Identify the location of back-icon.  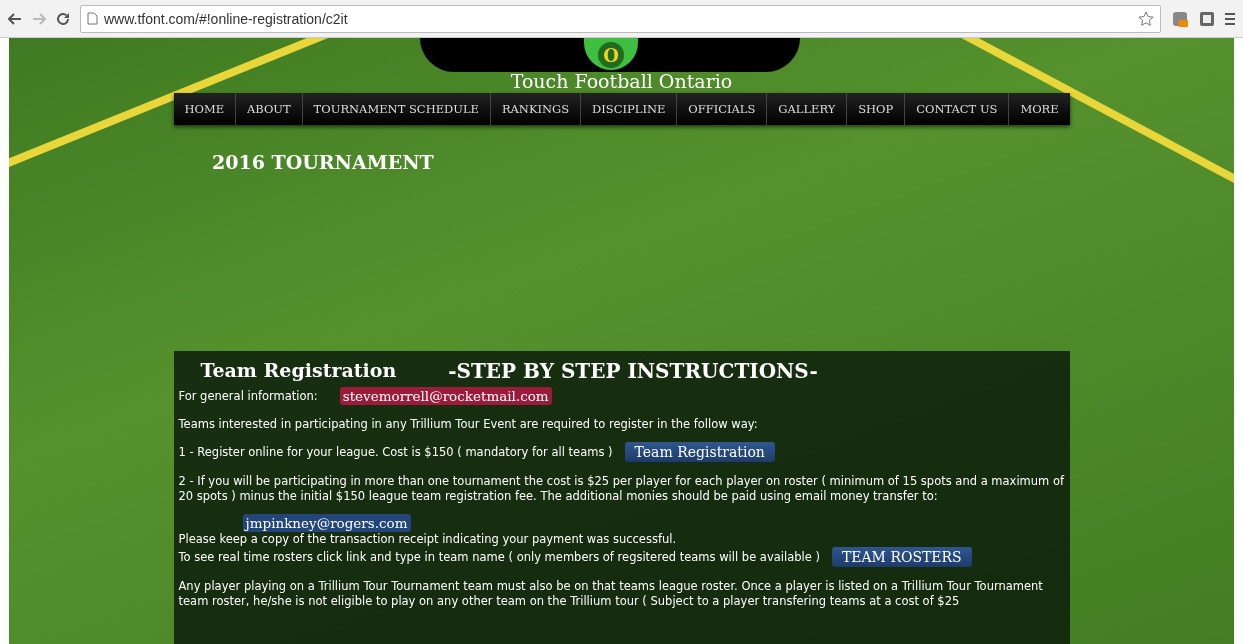
(15, 18).